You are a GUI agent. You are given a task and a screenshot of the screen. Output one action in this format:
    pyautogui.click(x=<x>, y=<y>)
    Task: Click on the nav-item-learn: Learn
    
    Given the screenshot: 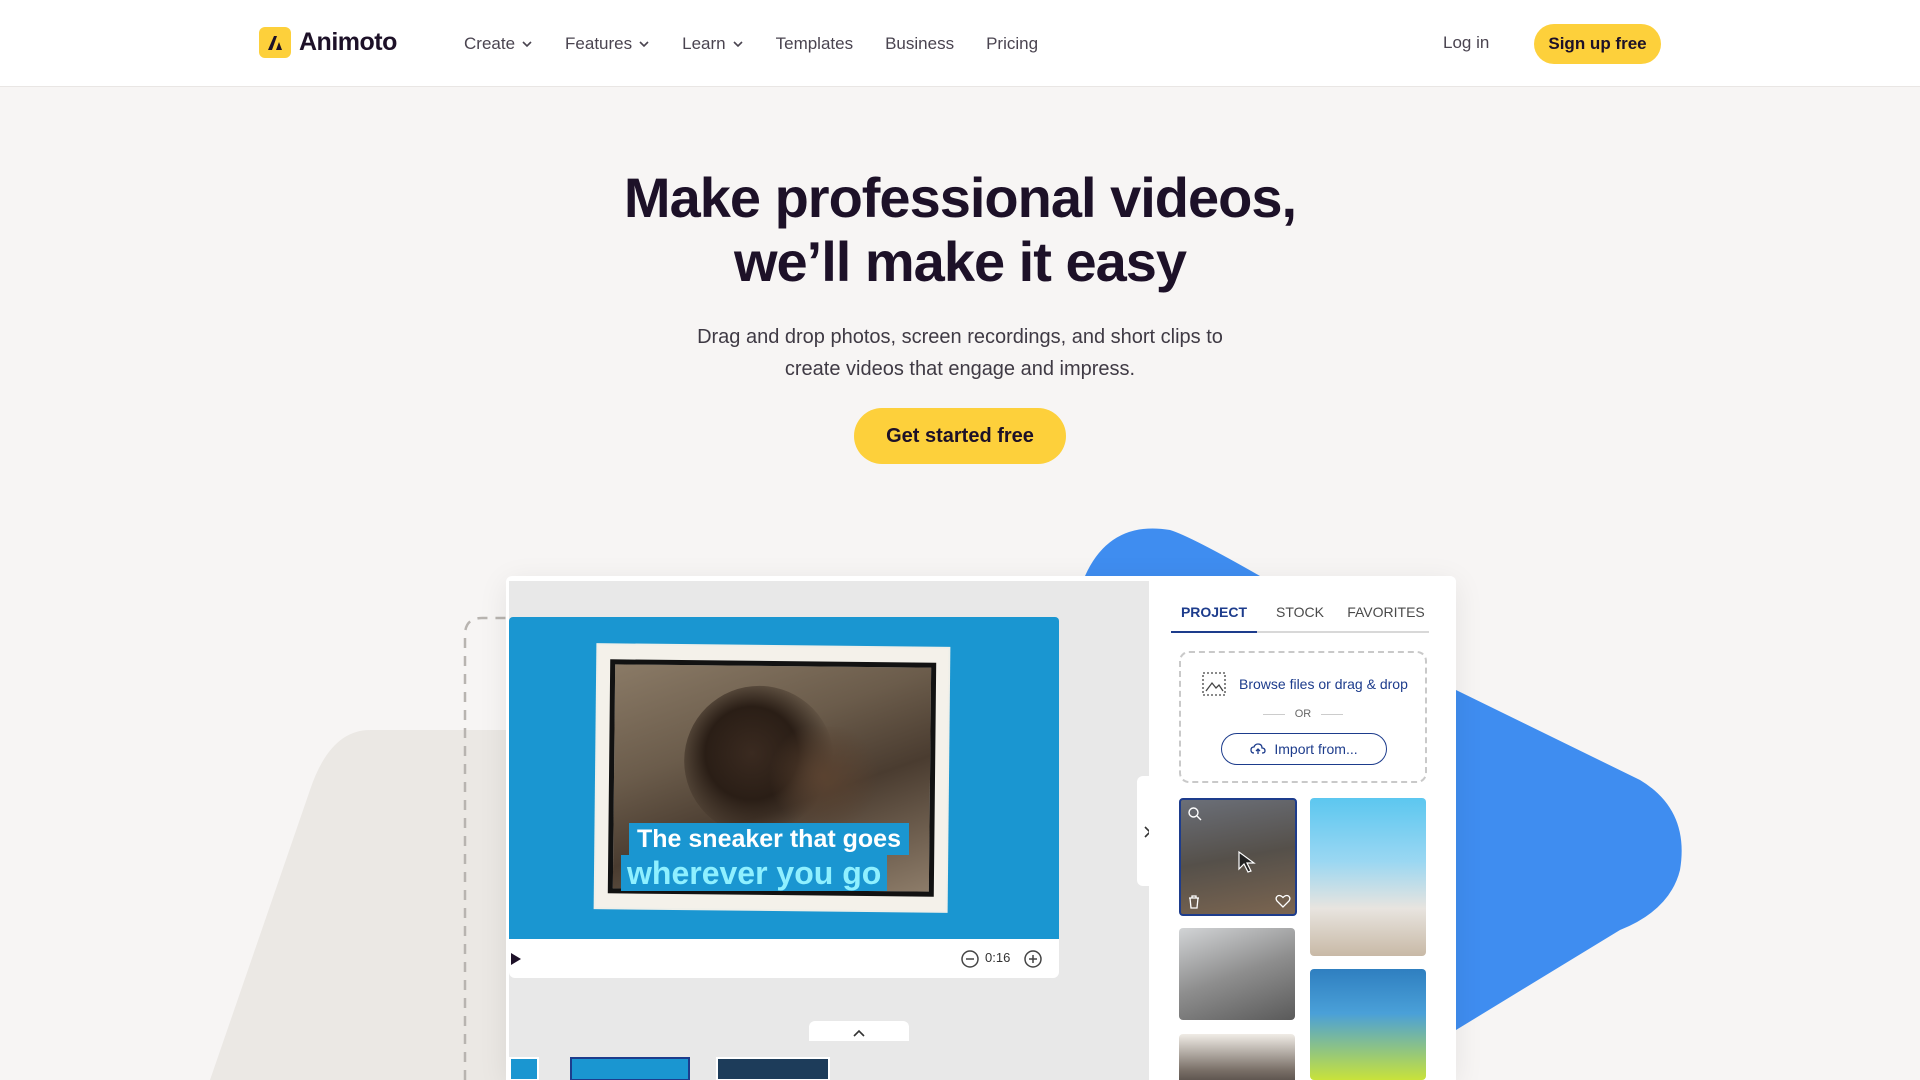 What is the action you would take?
    pyautogui.click(x=712, y=44)
    